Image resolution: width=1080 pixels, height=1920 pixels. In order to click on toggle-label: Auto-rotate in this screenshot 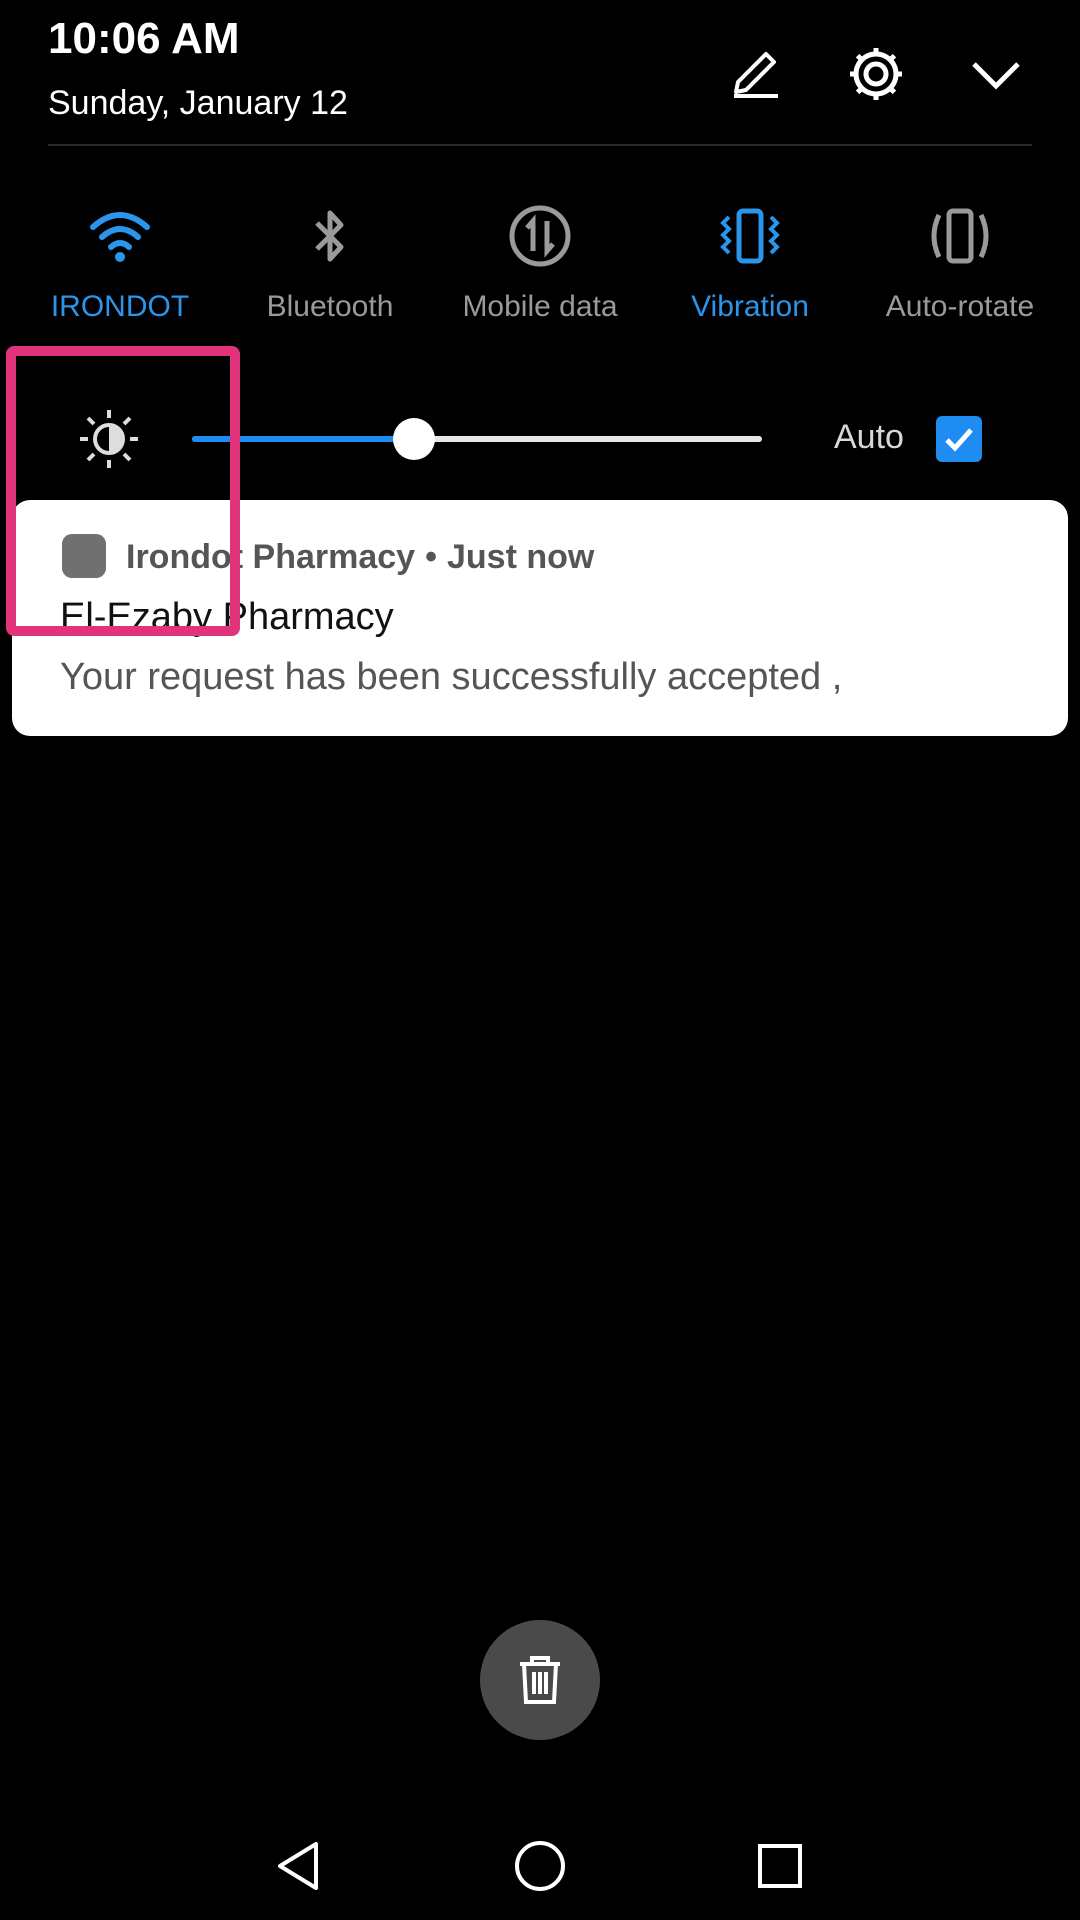, I will do `click(960, 306)`.